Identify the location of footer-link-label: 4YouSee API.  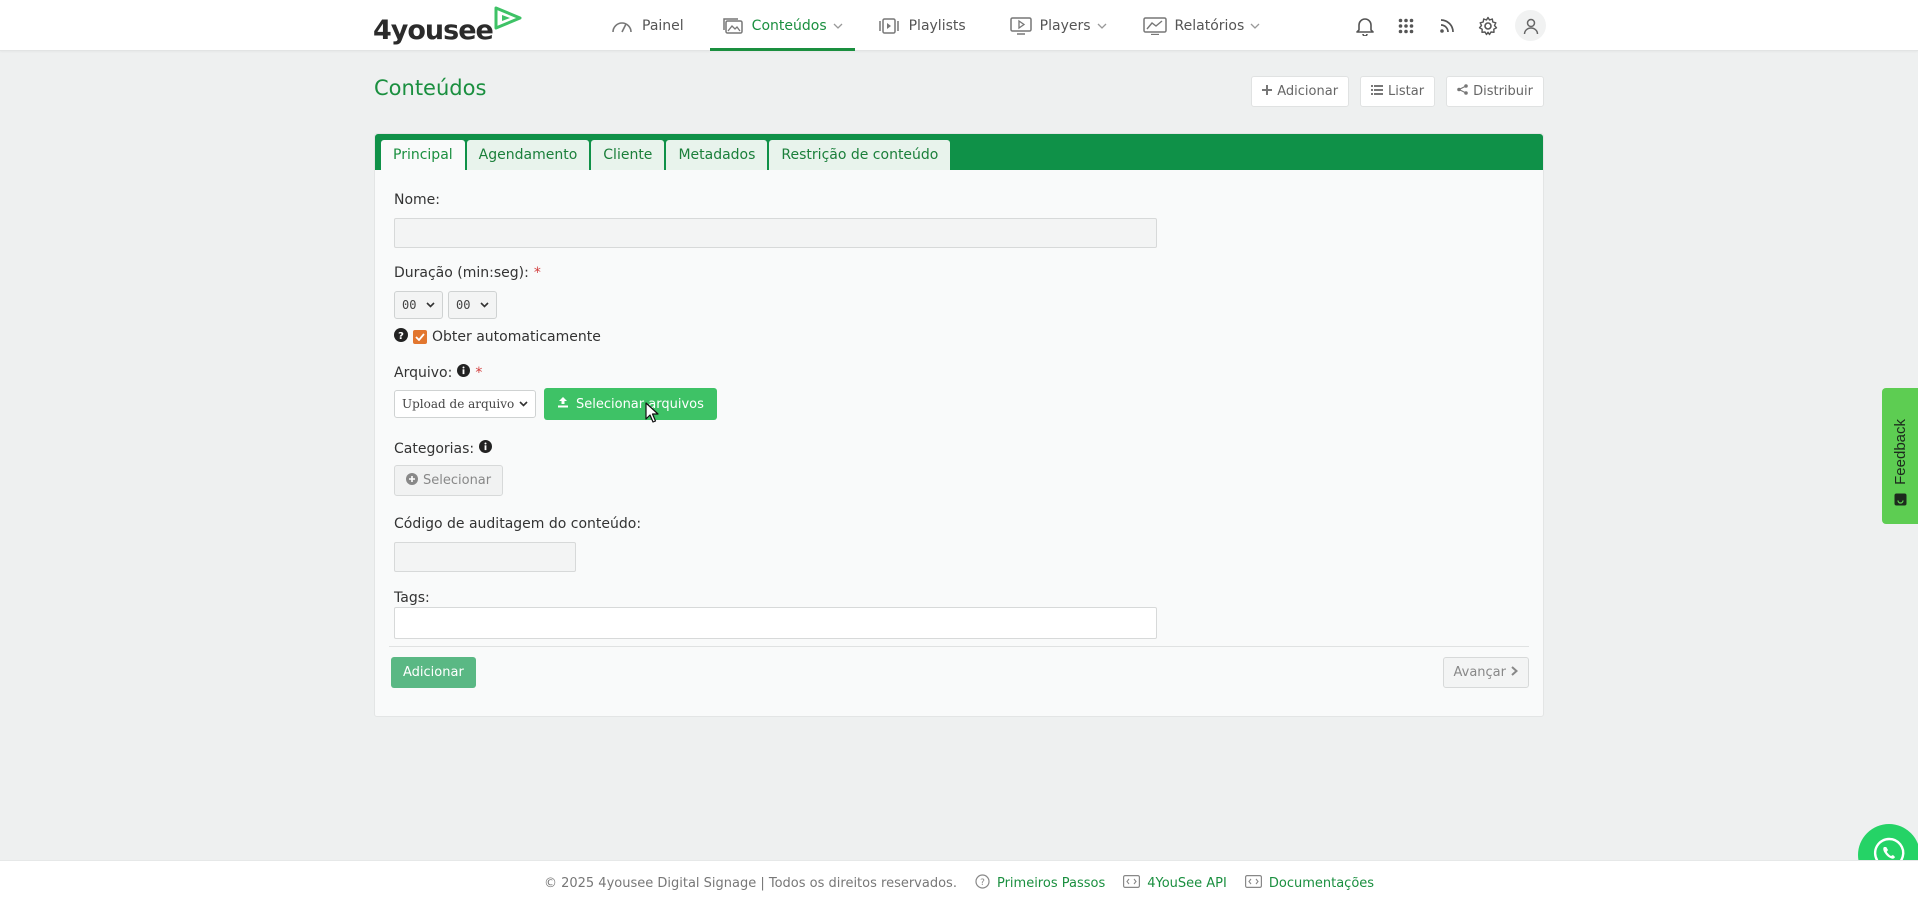
(1187, 883).